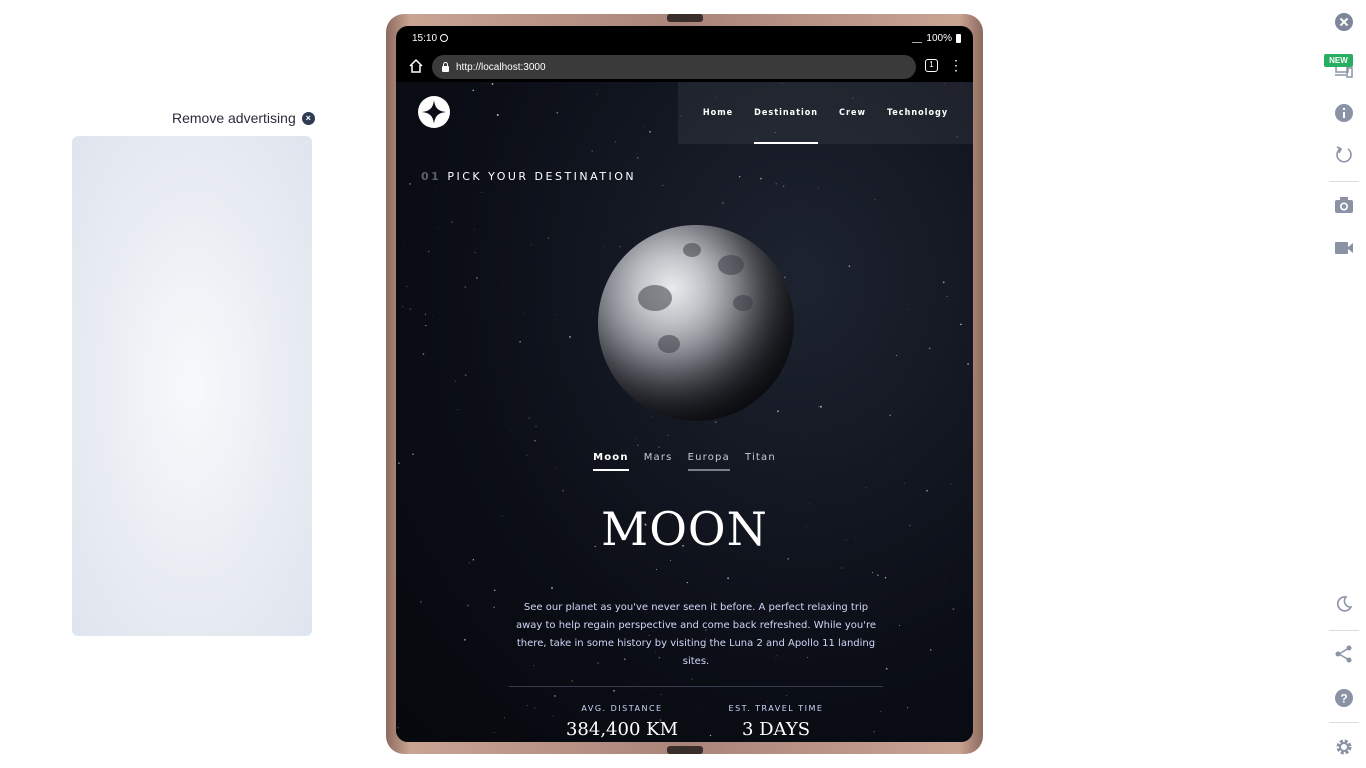 The image size is (1366, 768). I want to click on main-navigation: Home Destination Crew Technology, so click(825, 113).